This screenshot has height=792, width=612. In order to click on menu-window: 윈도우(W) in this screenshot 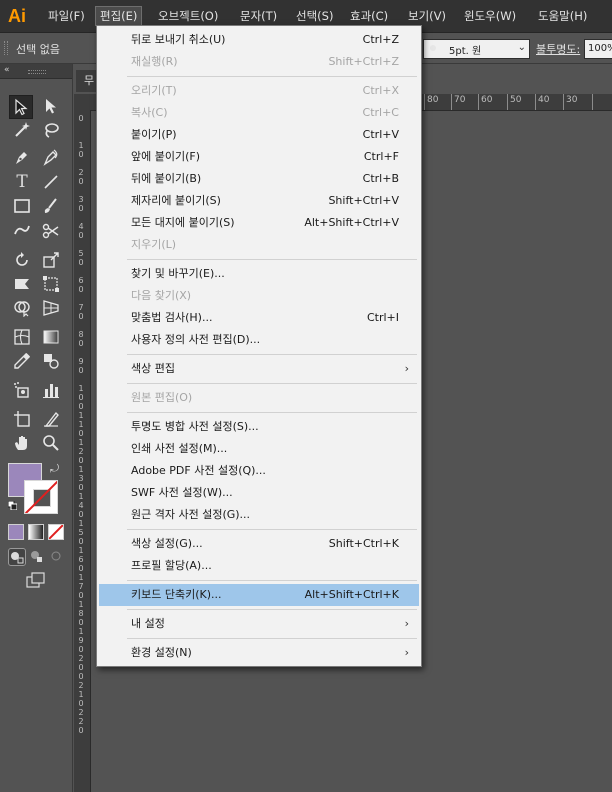, I will do `click(490, 16)`.